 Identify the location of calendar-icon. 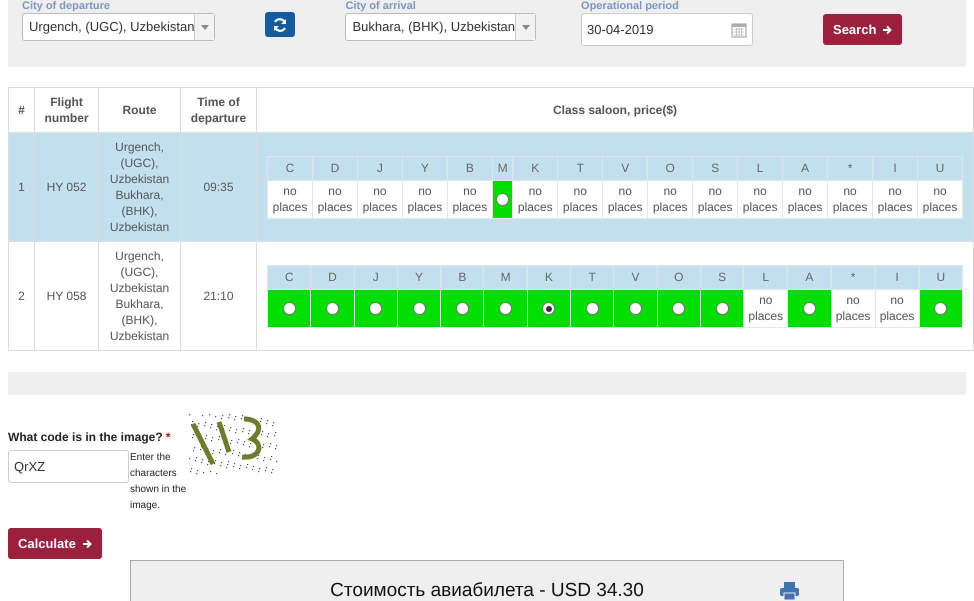
(739, 30).